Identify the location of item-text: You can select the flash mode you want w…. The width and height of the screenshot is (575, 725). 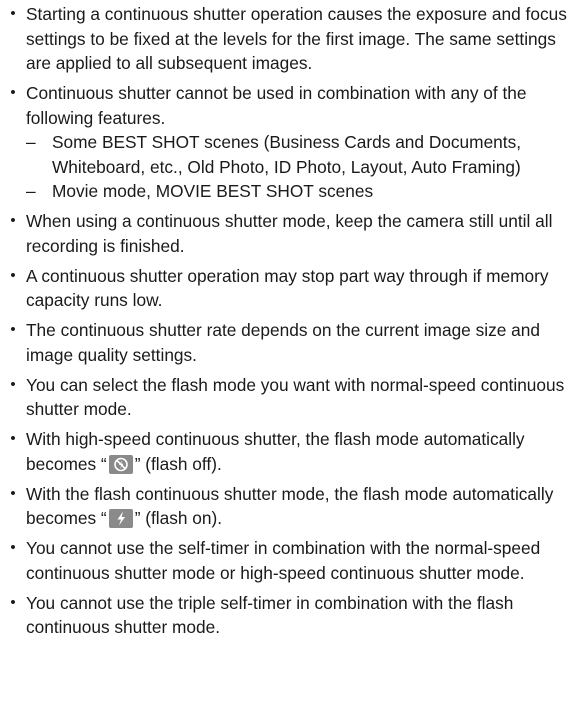
(295, 397).